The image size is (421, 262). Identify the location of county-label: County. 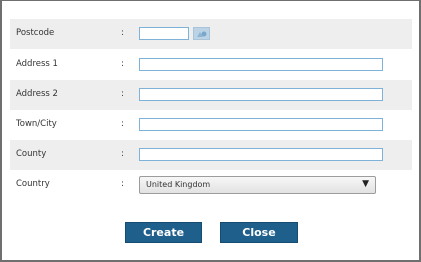
(31, 154).